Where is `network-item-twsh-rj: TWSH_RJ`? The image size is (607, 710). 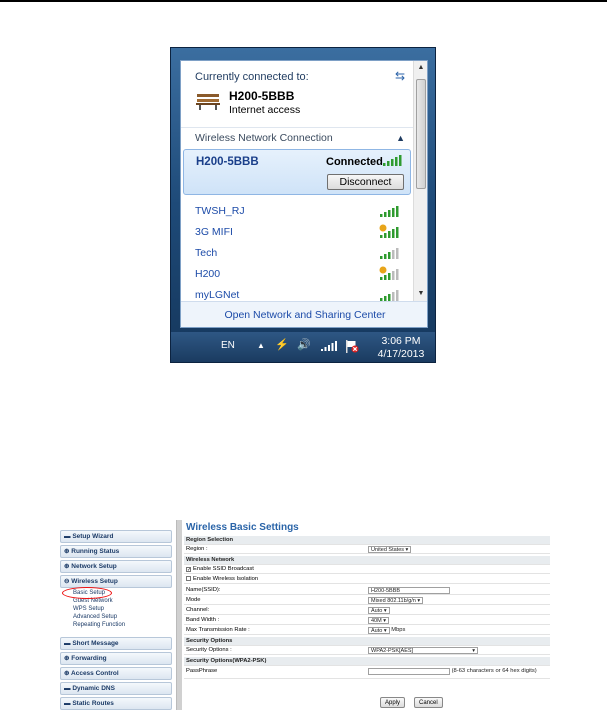
network-item-twsh-rj: TWSH_RJ is located at coordinates (302, 211).